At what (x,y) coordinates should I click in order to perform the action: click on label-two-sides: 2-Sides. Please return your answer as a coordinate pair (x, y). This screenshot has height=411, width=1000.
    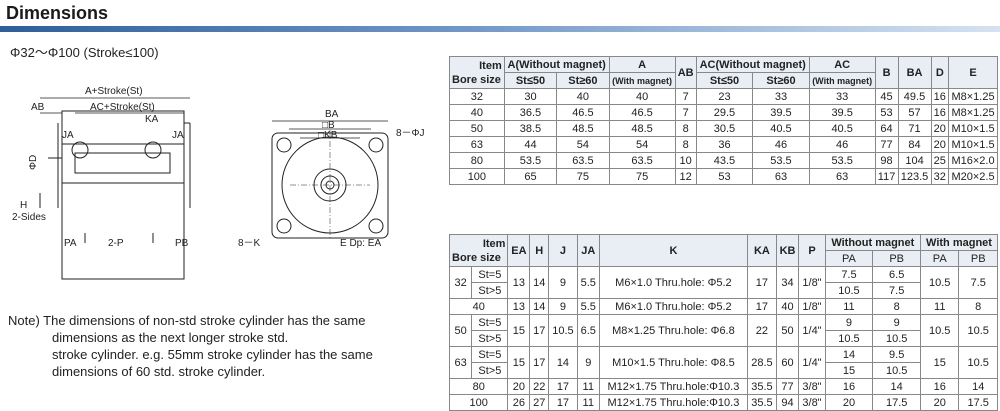
    Looking at the image, I should click on (29, 217).